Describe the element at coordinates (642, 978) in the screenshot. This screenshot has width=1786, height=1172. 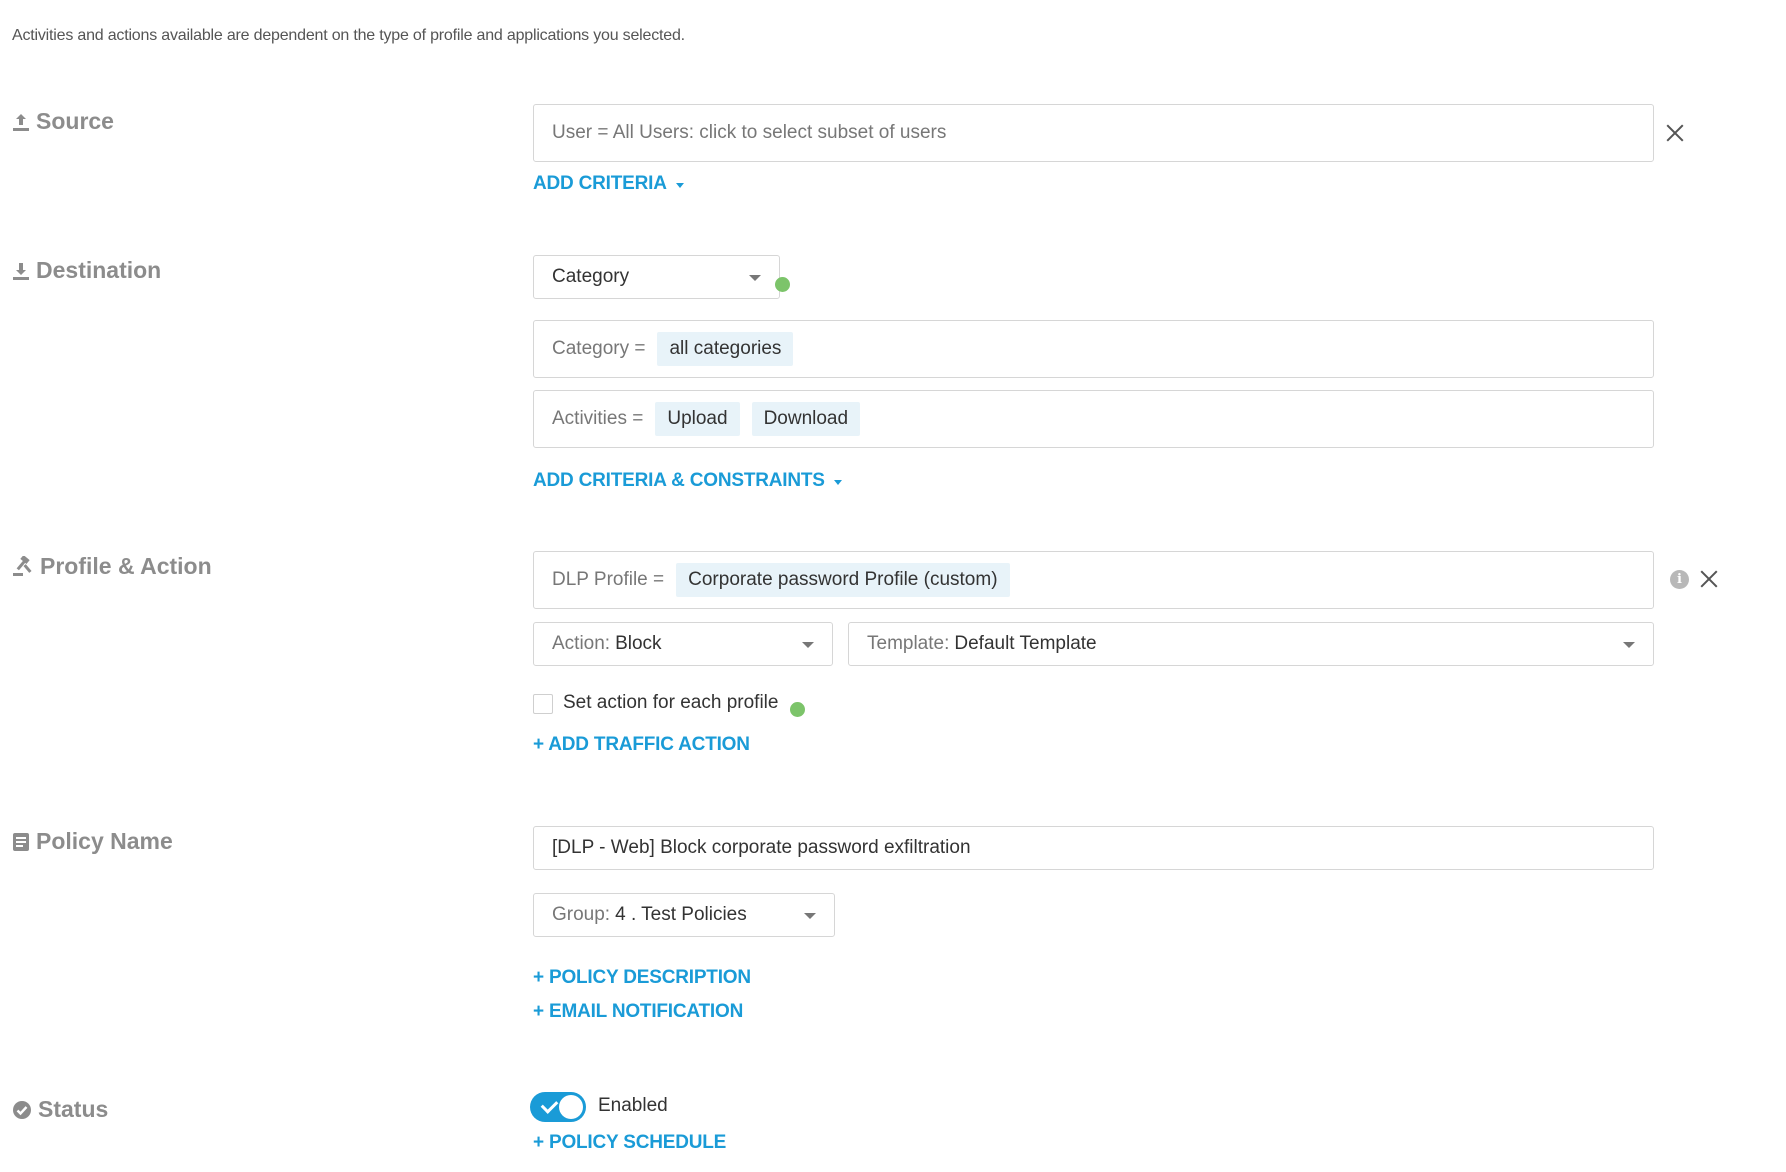
I see `policy-description-link: + POLICY DESCRIPTION` at that location.